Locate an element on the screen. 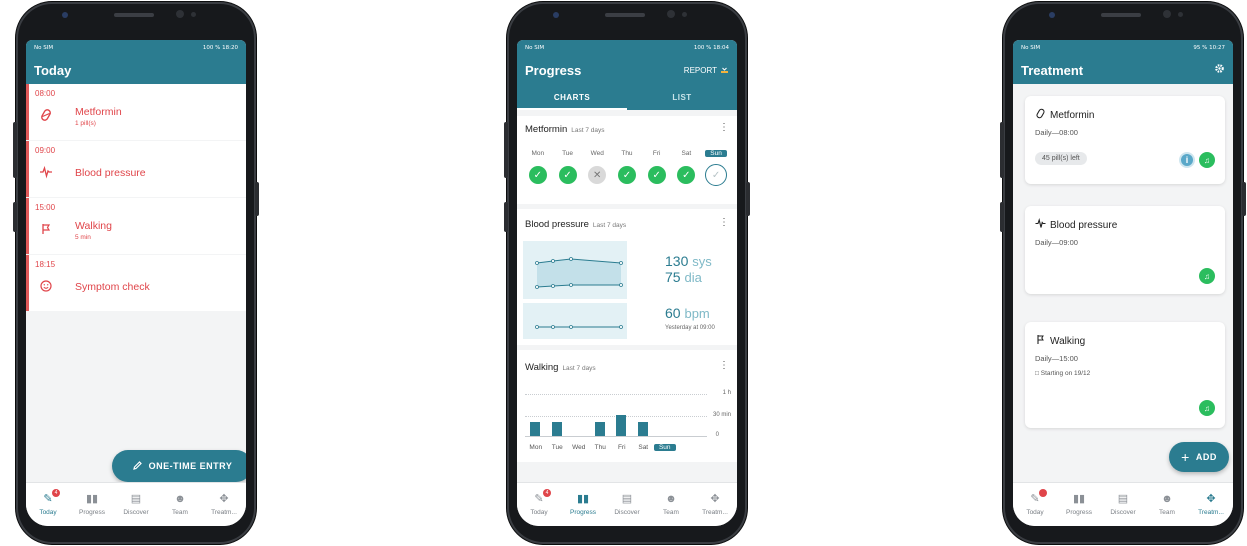 This screenshot has height=546, width=1247. check-icon: ✓ is located at coordinates (686, 175).